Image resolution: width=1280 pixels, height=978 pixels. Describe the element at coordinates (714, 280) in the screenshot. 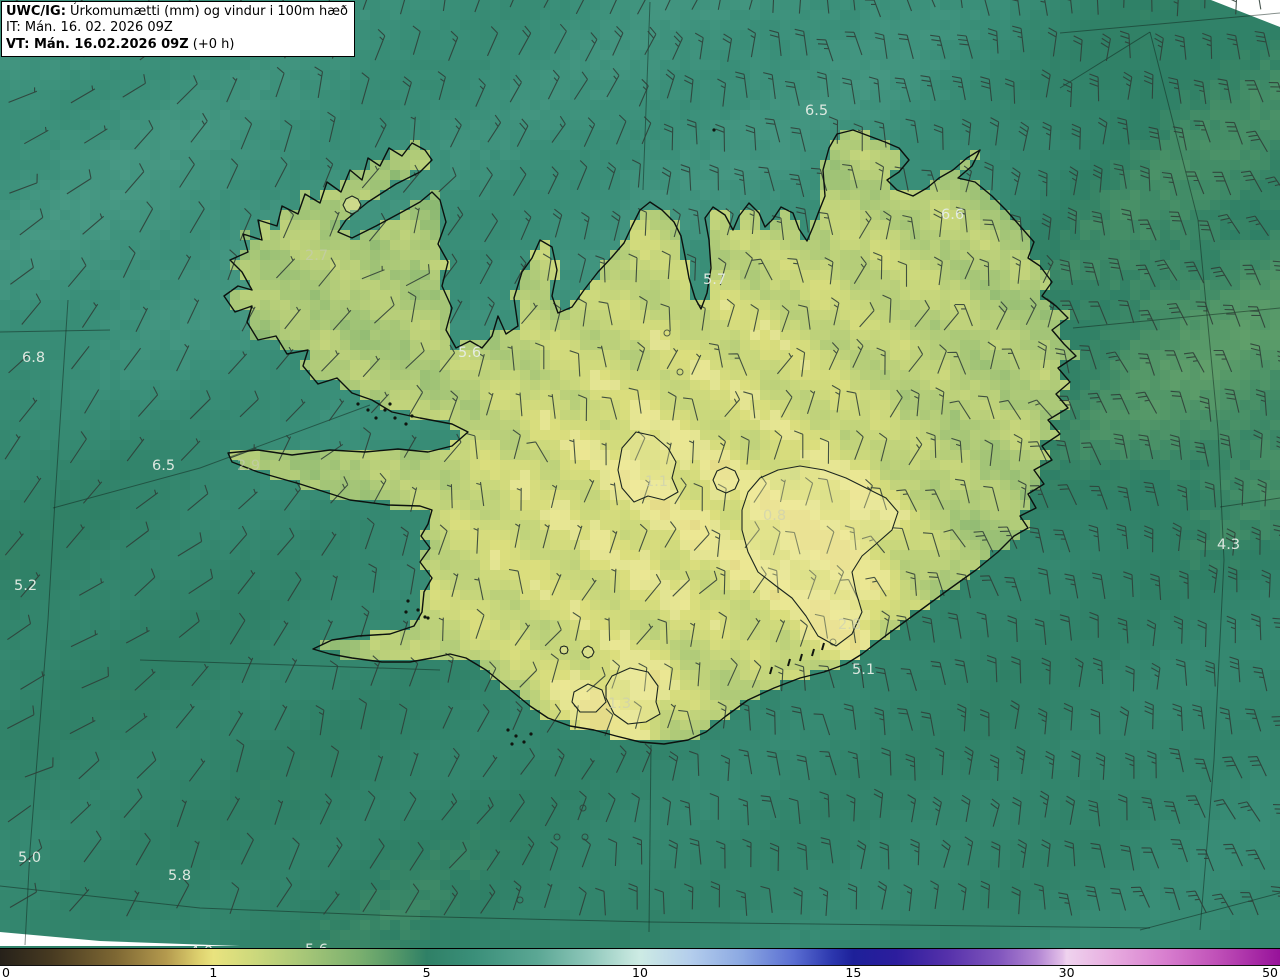

I see `contour-label: 5.7` at that location.